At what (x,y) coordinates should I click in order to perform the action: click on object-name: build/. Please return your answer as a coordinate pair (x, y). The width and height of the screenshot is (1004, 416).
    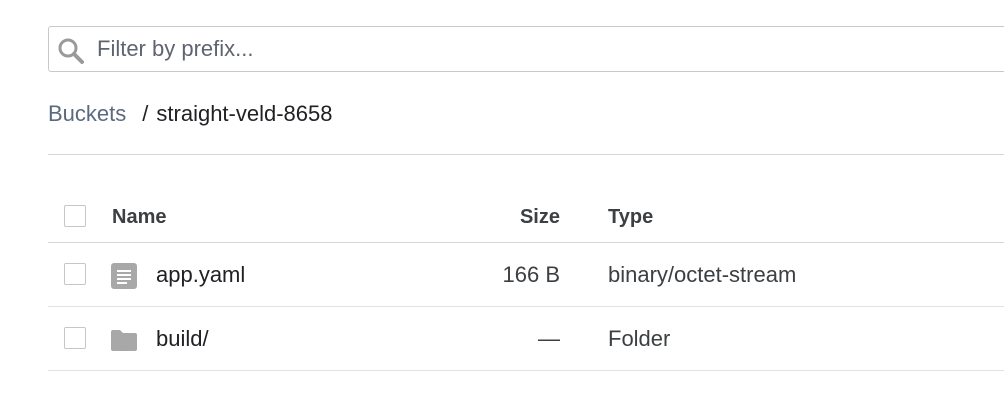
    Looking at the image, I should click on (182, 339).